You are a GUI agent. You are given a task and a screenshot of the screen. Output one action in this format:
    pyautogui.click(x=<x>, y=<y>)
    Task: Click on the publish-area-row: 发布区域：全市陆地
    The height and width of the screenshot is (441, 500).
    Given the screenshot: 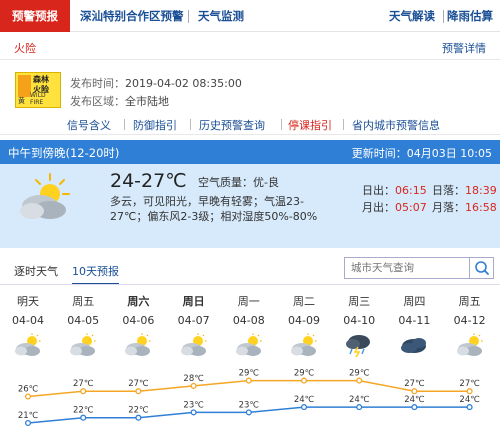 What is the action you would take?
    pyautogui.click(x=119, y=101)
    